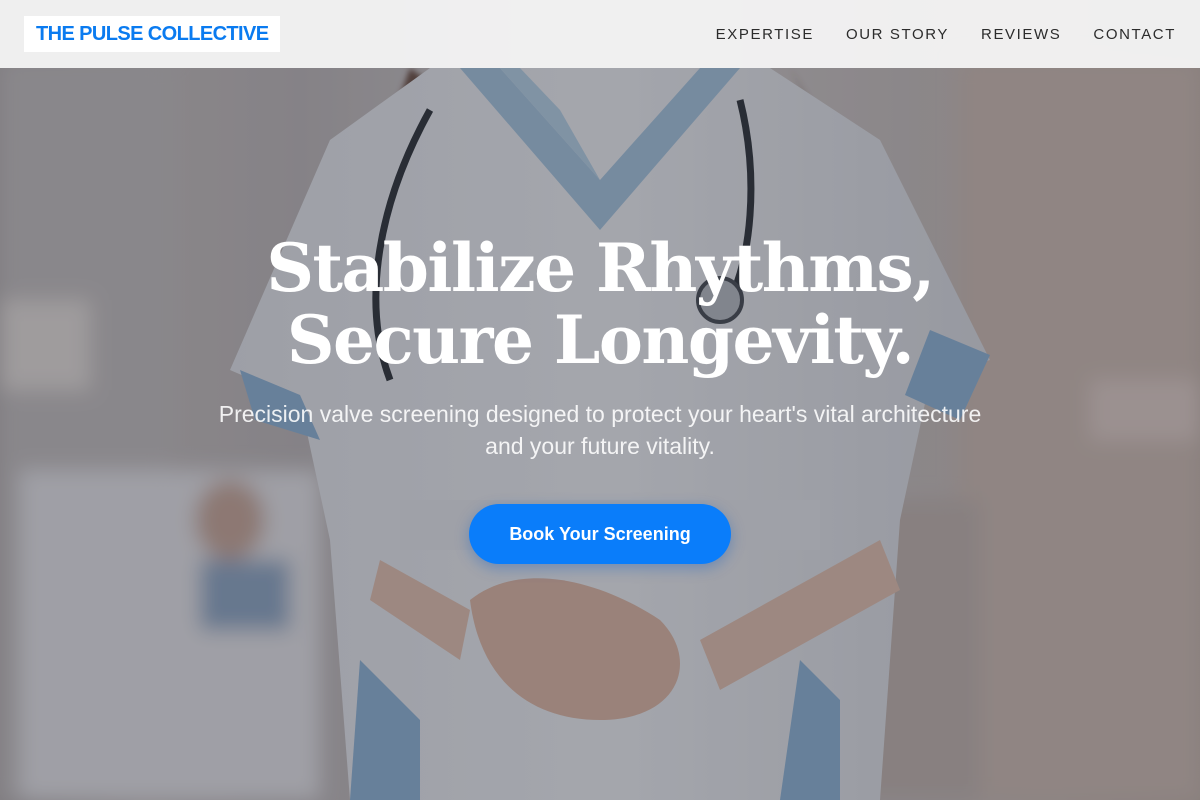 The image size is (1200, 800). I want to click on main-nav: EXPERTISE OUR STORY REVIEWS CONTACT, so click(946, 34).